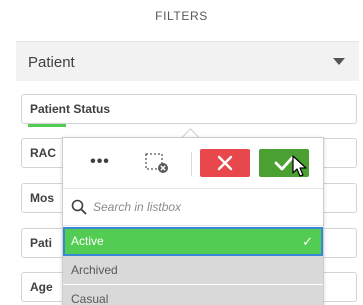  Describe the element at coordinates (42, 198) in the screenshot. I see `filter-label: Mos` at that location.